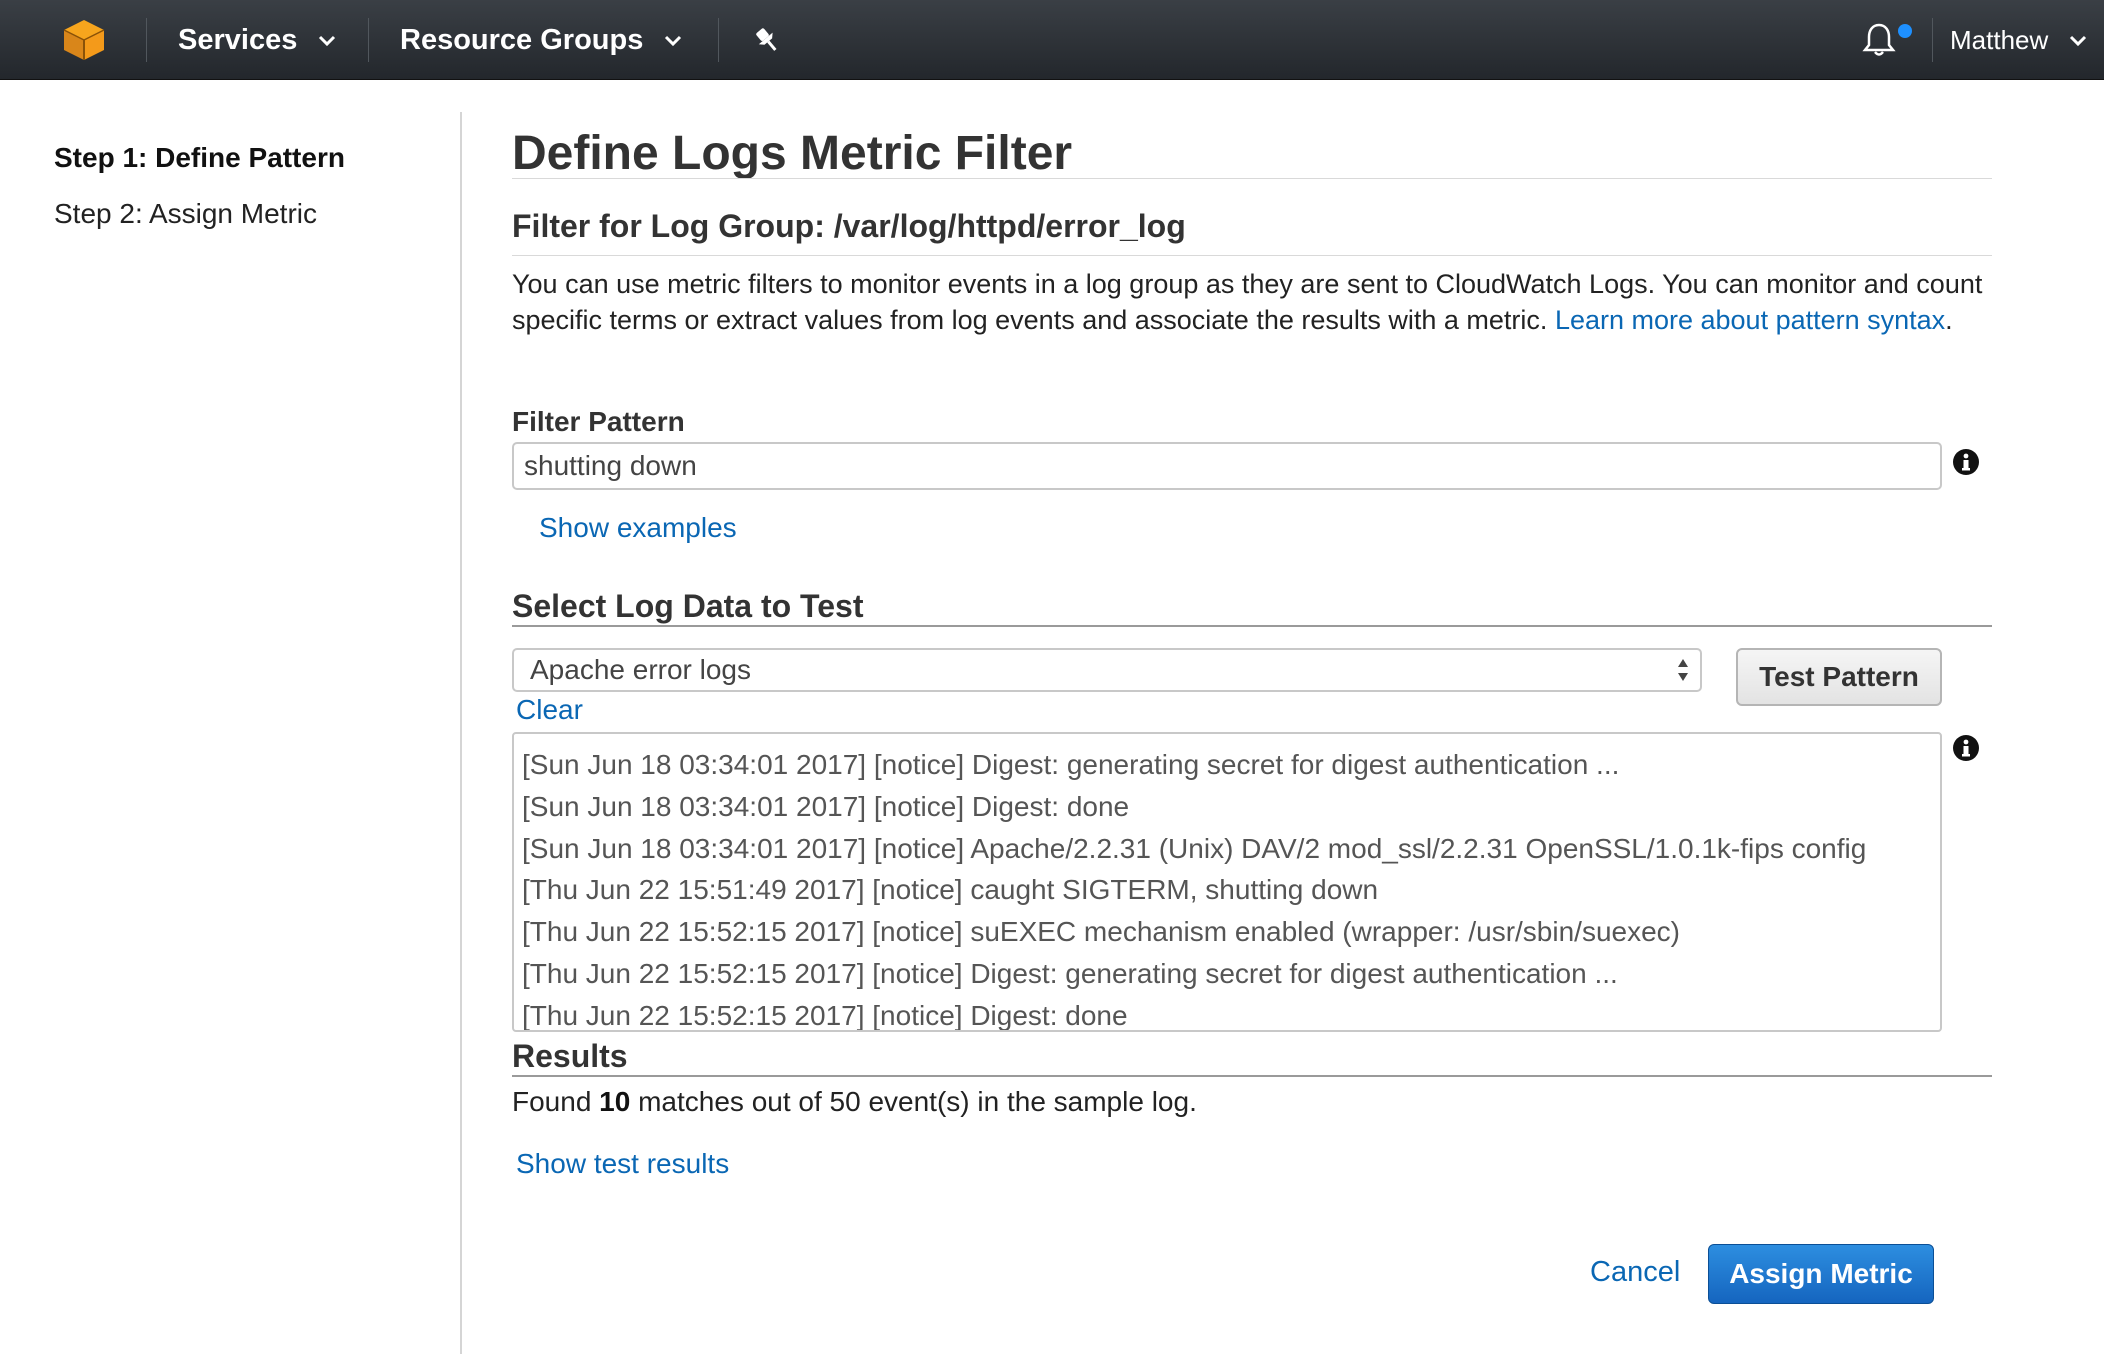 Image resolution: width=2104 pixels, height=1354 pixels. What do you see at coordinates (570, 1056) in the screenshot?
I see `results-title: Results` at bounding box center [570, 1056].